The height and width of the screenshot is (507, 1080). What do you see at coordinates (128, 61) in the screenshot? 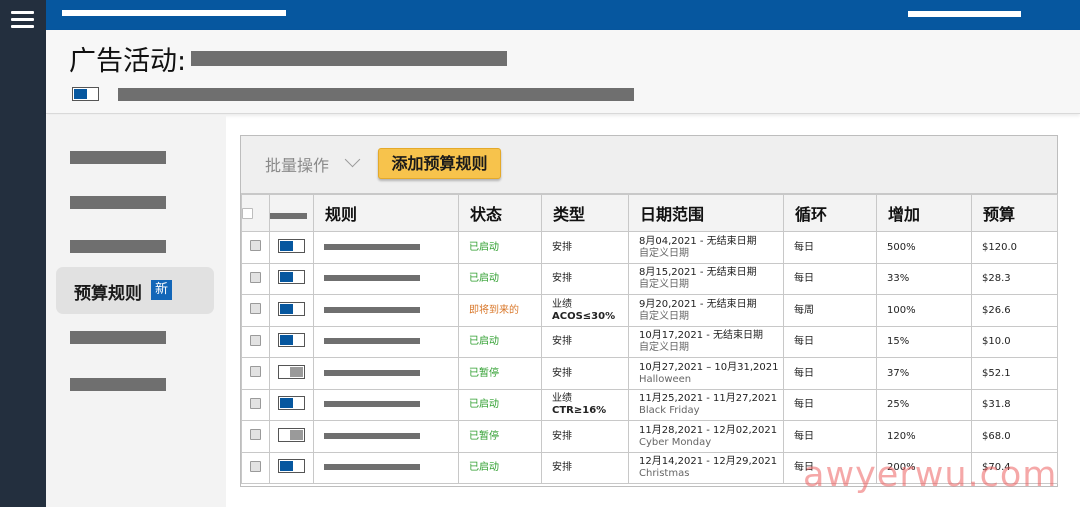
I see `page-title: 广告活动:` at bounding box center [128, 61].